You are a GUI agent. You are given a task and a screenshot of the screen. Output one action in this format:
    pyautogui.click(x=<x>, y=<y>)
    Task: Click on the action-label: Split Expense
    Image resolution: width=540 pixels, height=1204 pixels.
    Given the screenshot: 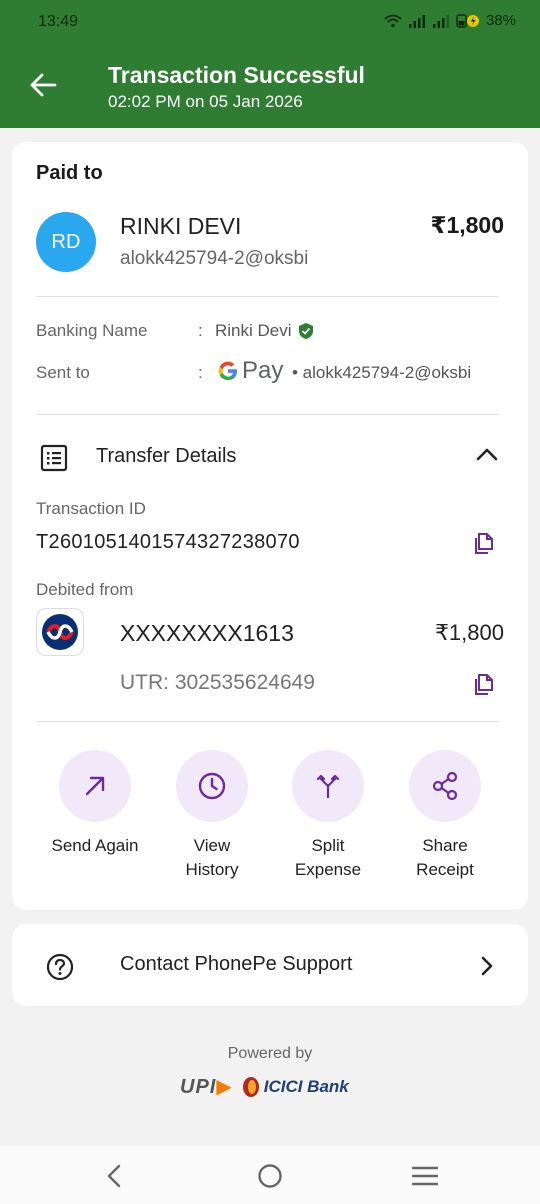 What is the action you would take?
    pyautogui.click(x=328, y=857)
    